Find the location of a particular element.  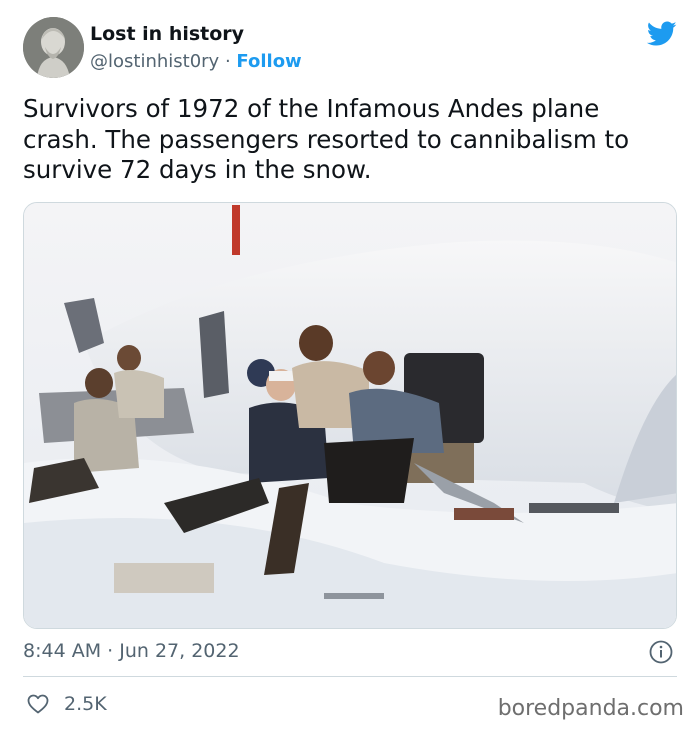

watermark: boredpanda.com is located at coordinates (590, 708).